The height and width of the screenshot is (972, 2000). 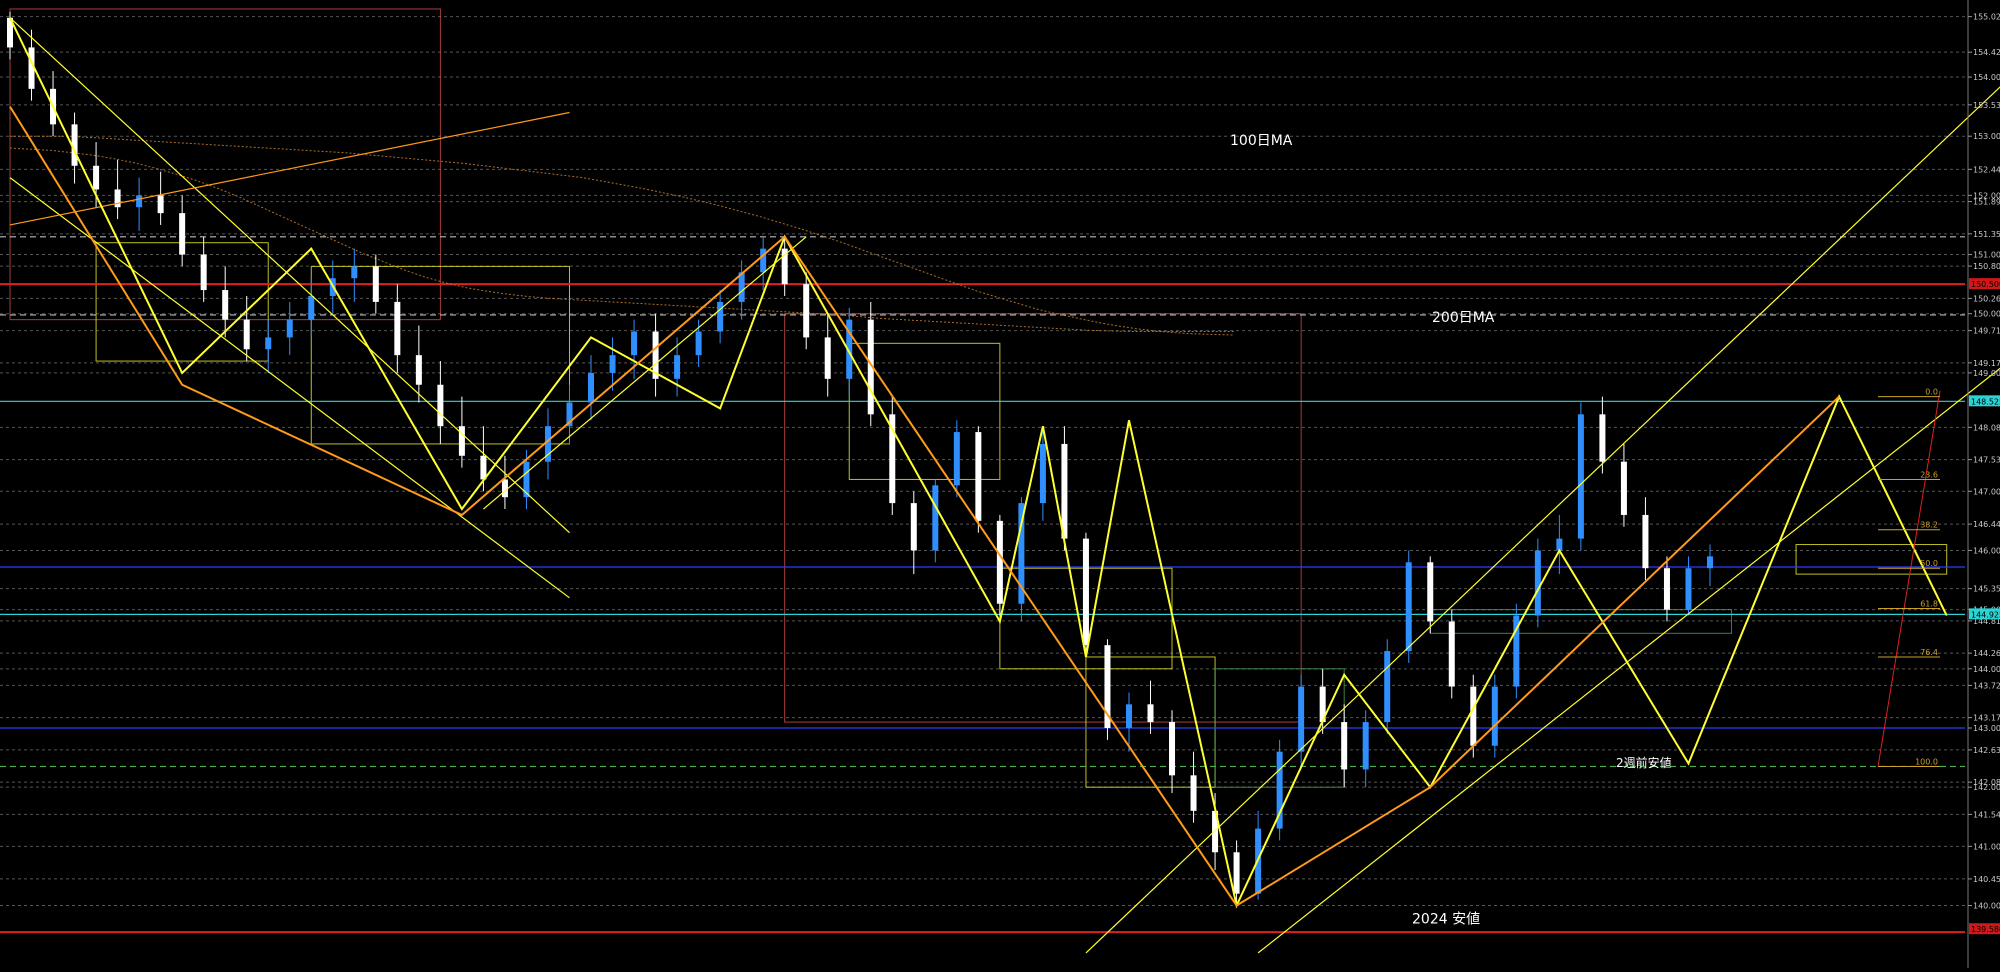 I want to click on price-axis-label: 151.895, so click(x=1986, y=202).